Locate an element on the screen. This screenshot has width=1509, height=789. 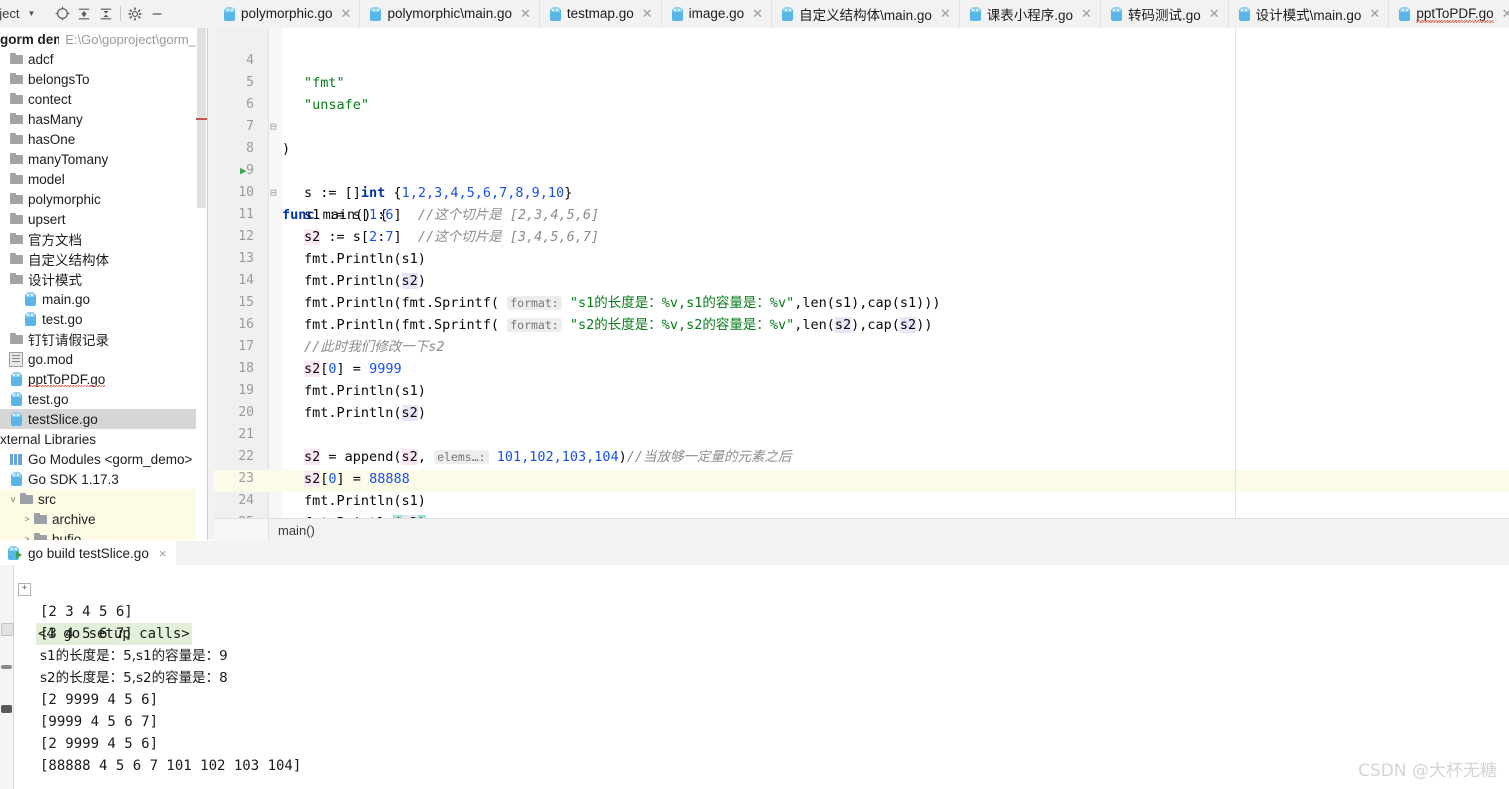
code-line: 5 "unsafe" is located at coordinates (861, 81).